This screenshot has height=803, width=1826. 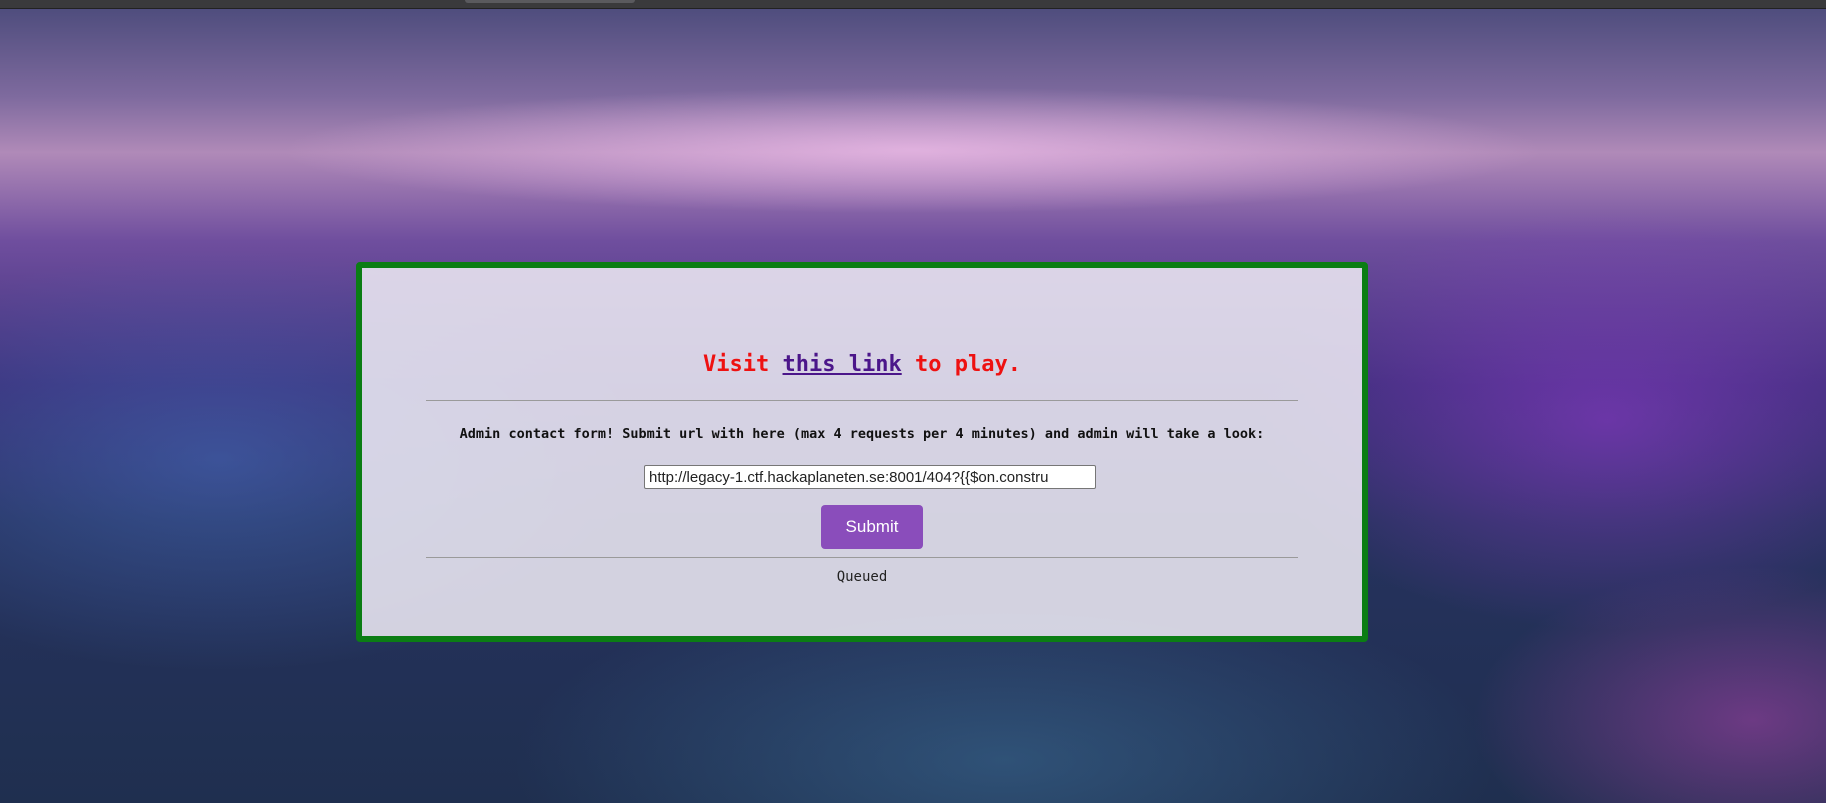 I want to click on headline-suffix: to play., so click(x=961, y=364).